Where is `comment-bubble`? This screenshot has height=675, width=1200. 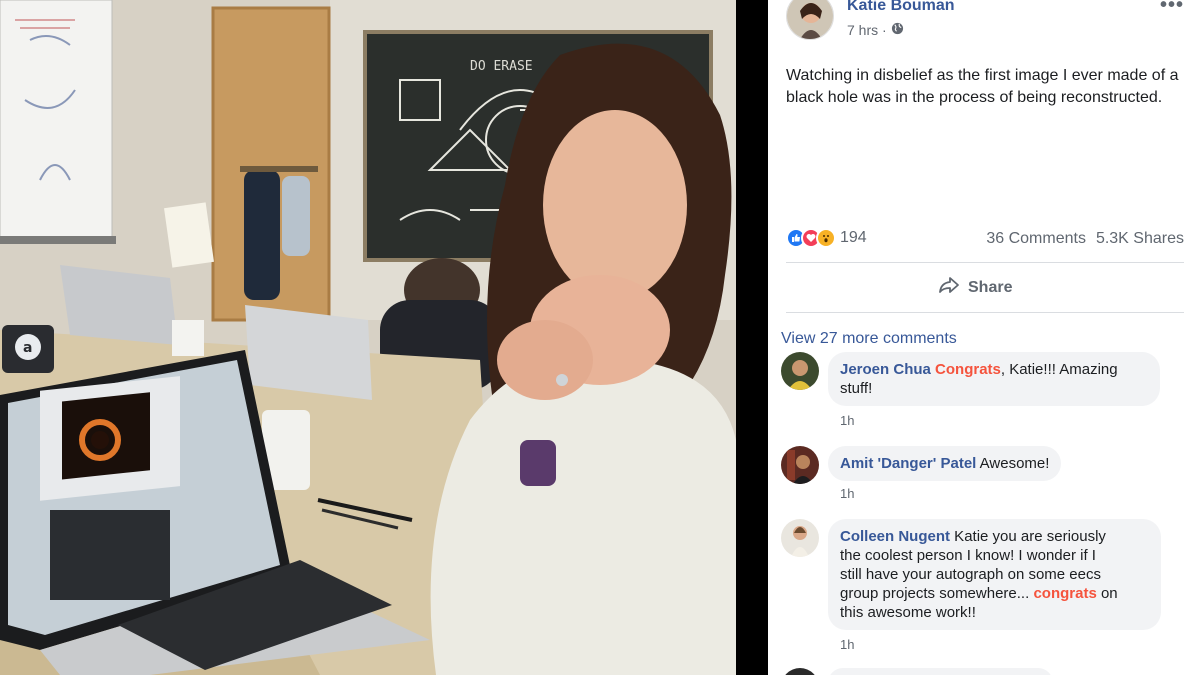 comment-bubble is located at coordinates (940, 671).